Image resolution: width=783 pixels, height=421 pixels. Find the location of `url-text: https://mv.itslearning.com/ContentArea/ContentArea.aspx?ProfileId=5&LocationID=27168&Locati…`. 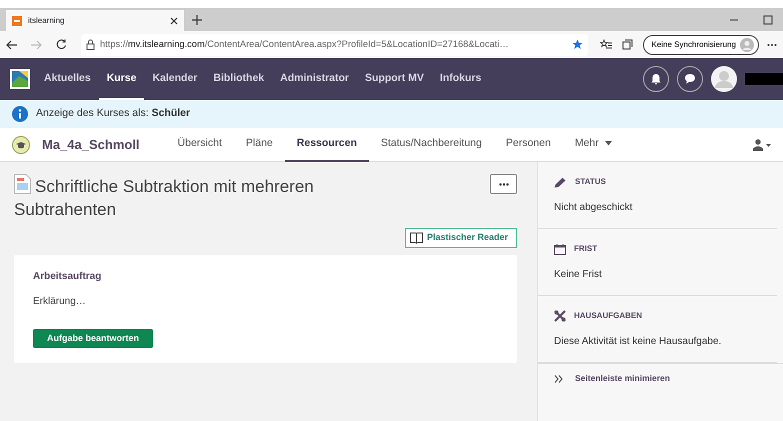

url-text: https://mv.itslearning.com/ContentArea/ContentArea.aspx?ProfileId=5&LocationID=27168&Locati… is located at coordinates (305, 44).